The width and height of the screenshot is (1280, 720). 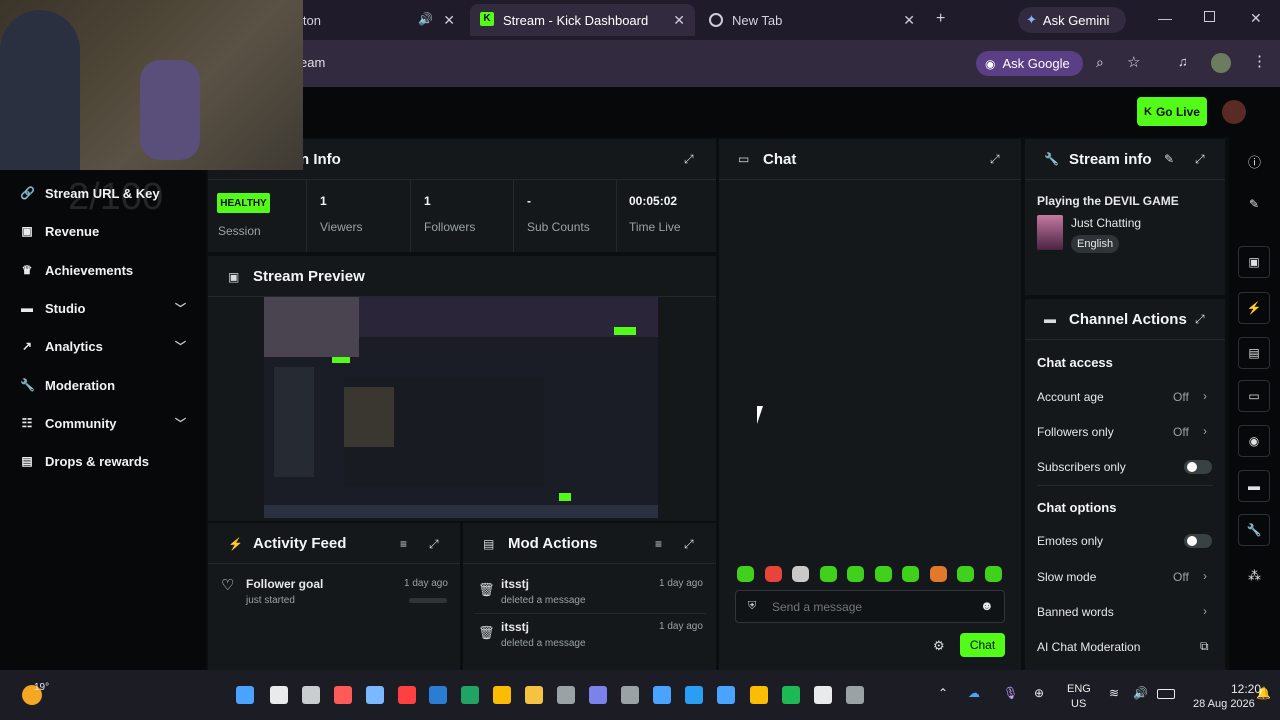 What do you see at coordinates (105, 231) in the screenshot?
I see `sidebar-item-revenue: ▣ Revenue` at bounding box center [105, 231].